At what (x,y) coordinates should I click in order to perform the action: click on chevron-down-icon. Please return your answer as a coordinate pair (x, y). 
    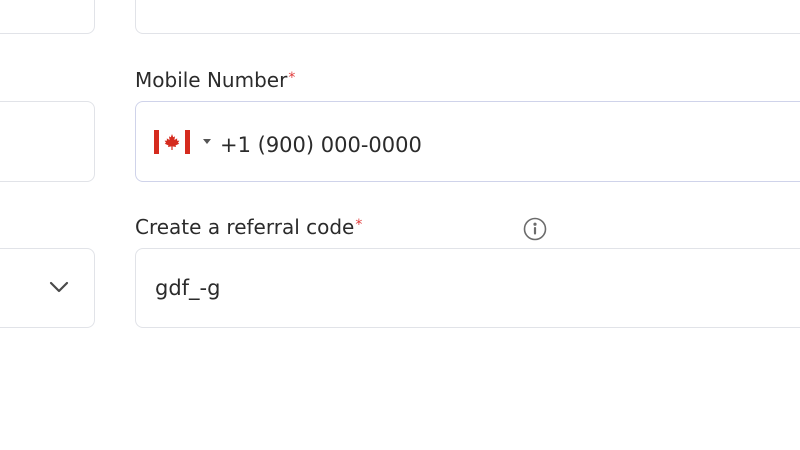
    Looking at the image, I should click on (59, 288).